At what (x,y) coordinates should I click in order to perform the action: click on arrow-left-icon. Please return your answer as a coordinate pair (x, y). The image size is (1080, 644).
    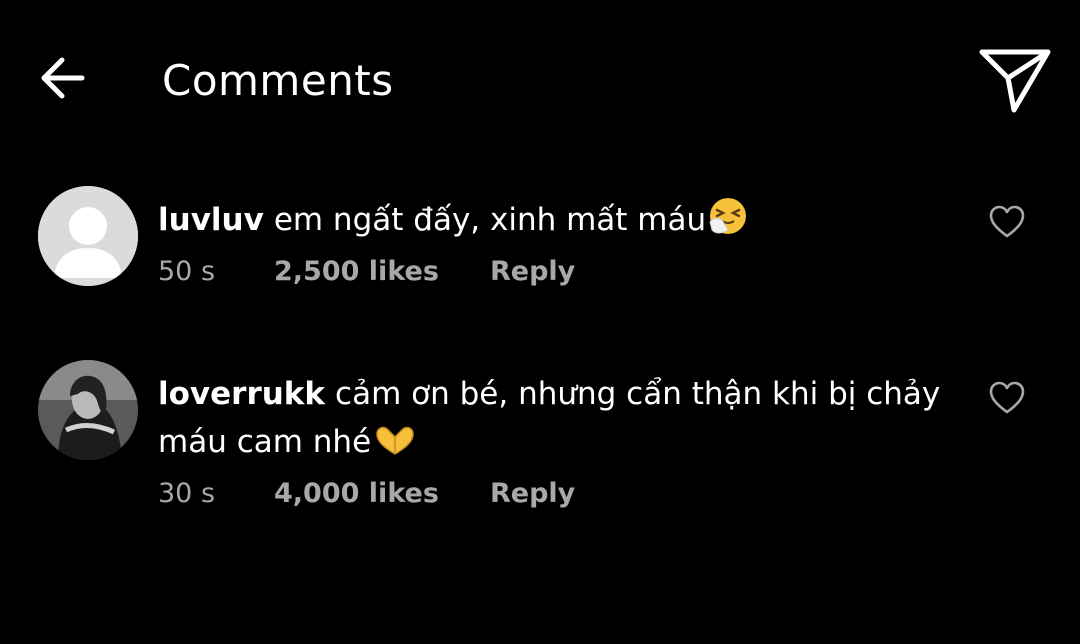
    Looking at the image, I should click on (63, 78).